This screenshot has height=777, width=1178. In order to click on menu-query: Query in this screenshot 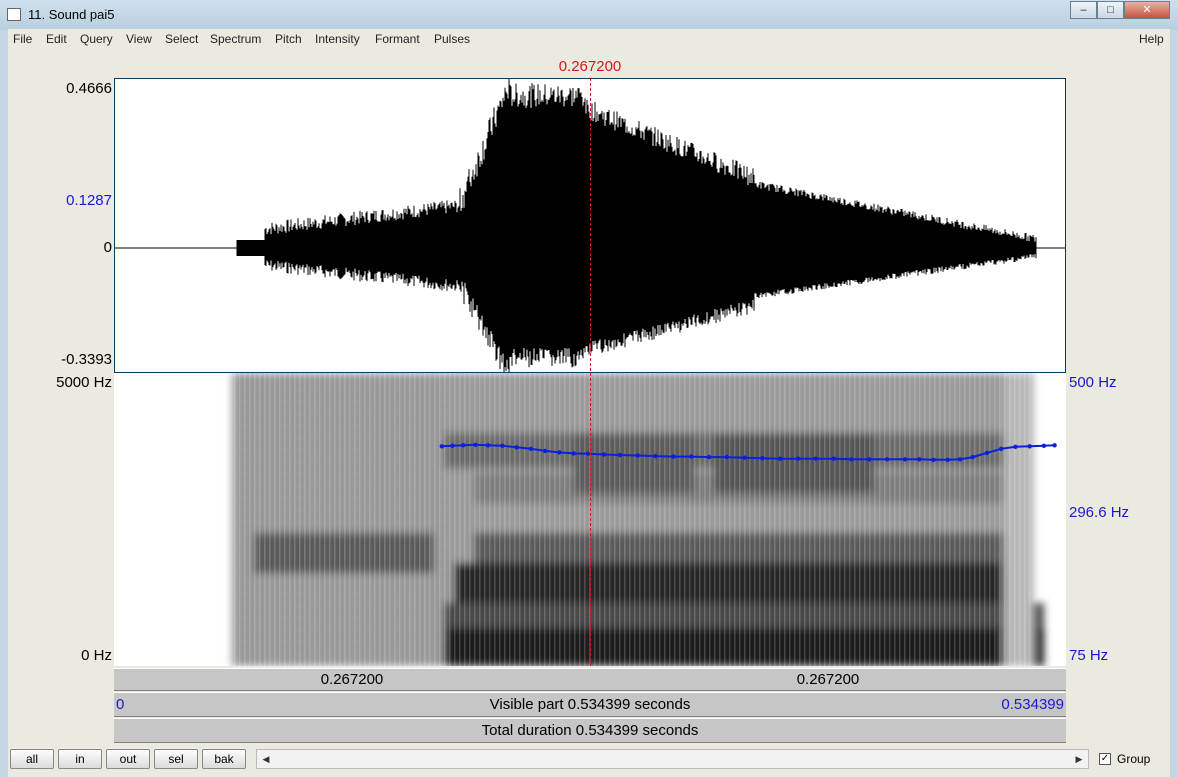, I will do `click(96, 39)`.